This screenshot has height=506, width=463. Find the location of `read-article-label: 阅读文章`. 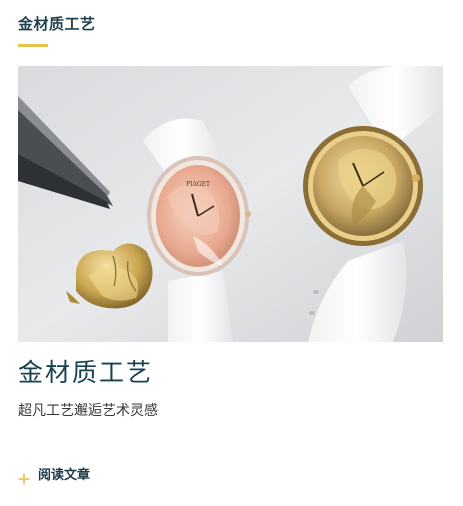

read-article-label: 阅读文章 is located at coordinates (64, 475).